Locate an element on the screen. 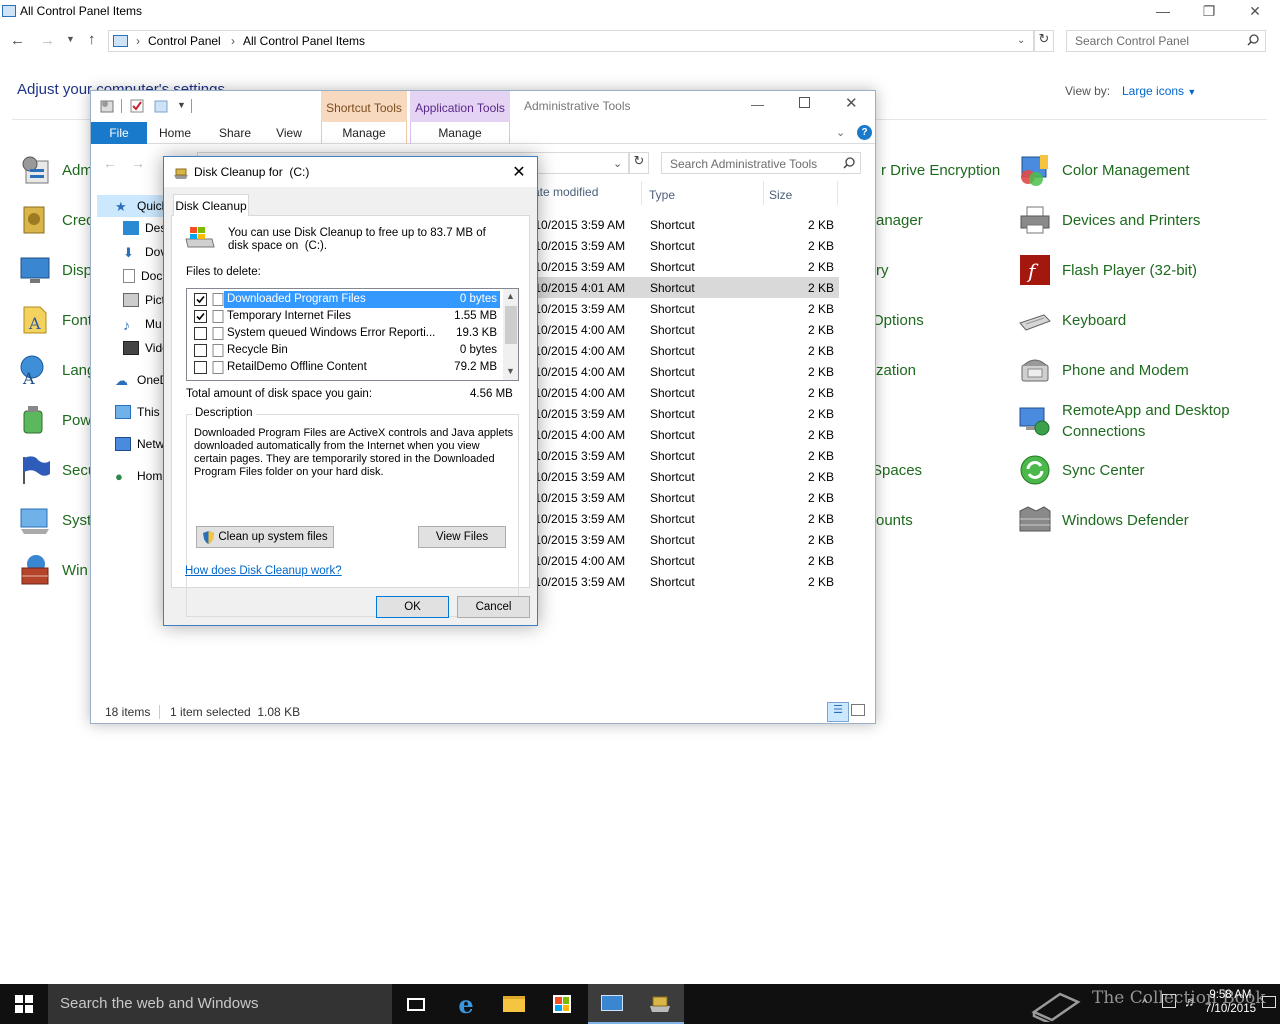  breadcrumb-all-items: All Control Panel Items is located at coordinates (304, 41).